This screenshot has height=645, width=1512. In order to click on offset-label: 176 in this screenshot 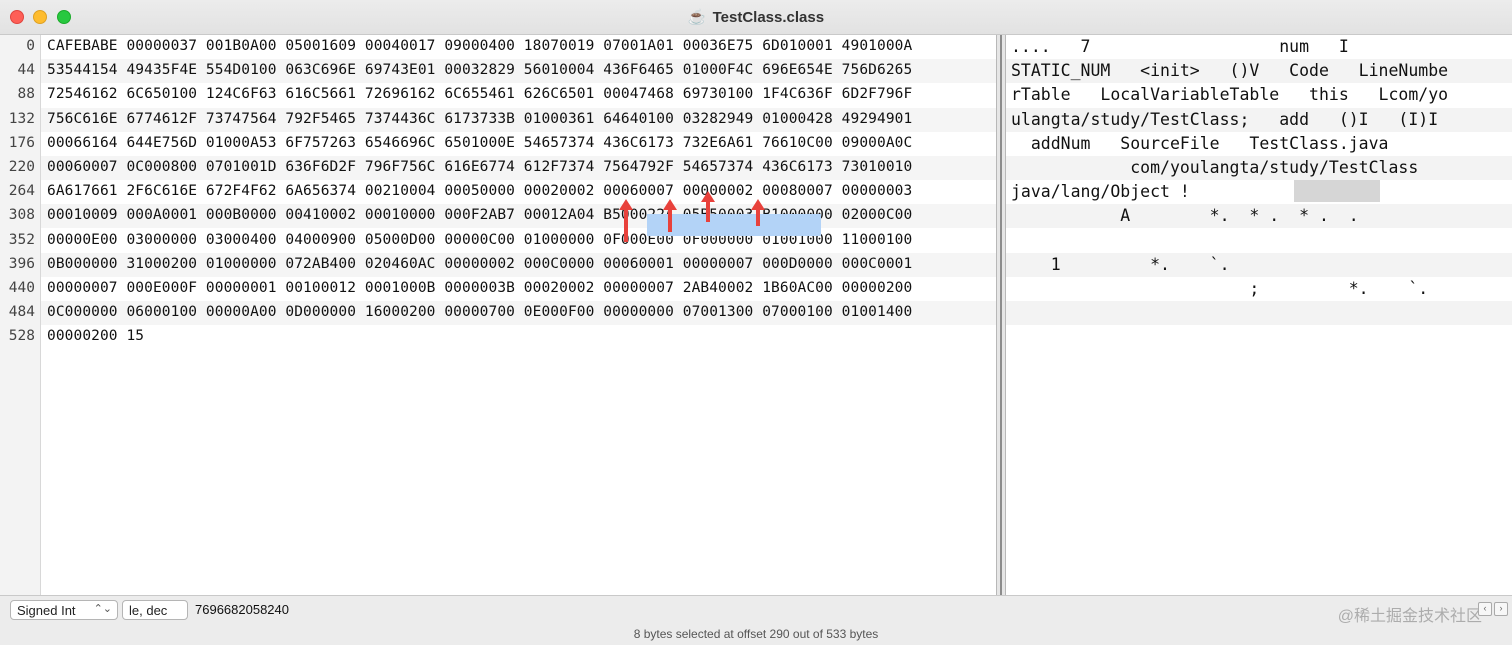, I will do `click(21, 142)`.